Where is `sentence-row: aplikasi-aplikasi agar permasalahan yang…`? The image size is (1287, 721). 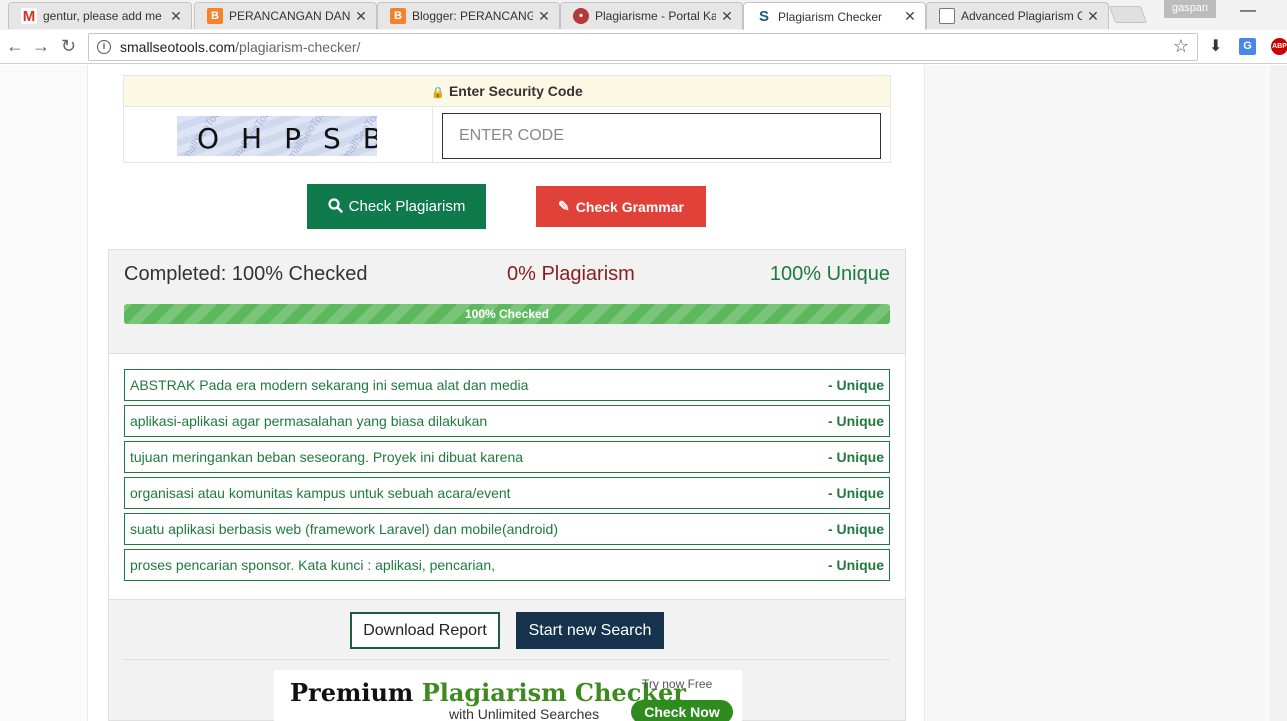 sentence-row: aplikasi-aplikasi agar permasalahan yang… is located at coordinates (507, 421).